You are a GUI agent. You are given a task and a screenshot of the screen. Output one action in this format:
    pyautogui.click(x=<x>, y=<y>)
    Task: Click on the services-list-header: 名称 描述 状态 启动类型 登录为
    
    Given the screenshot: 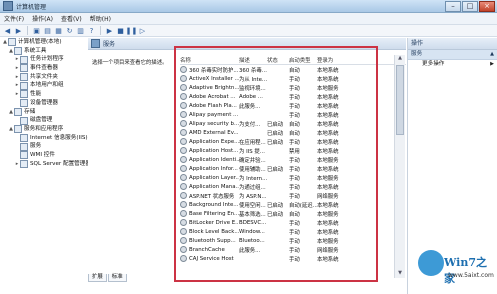 What is the action you would take?
    pyautogui.click(x=293, y=60)
    